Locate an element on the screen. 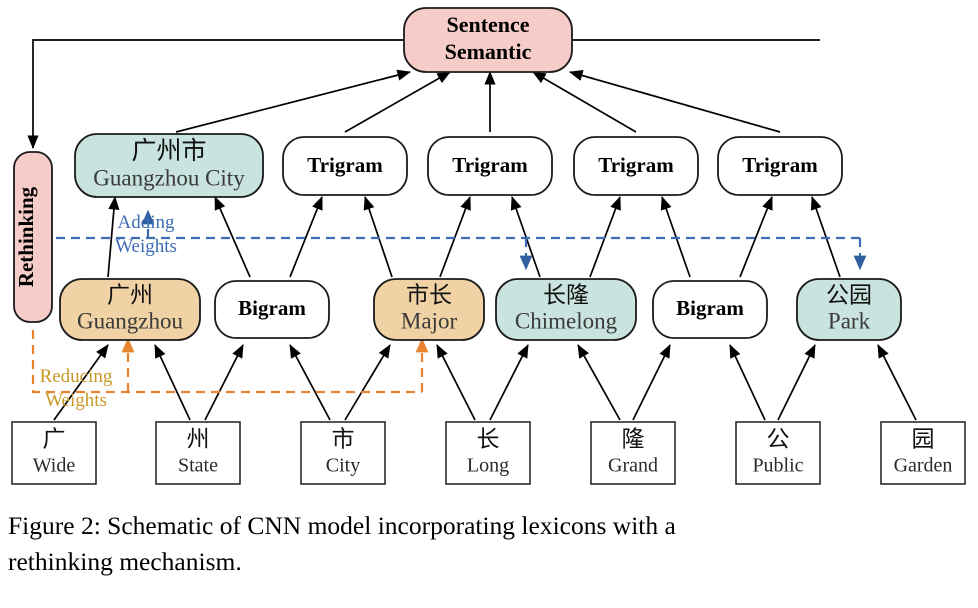 This screenshot has width=978, height=608. trigram-2-label: Trigram is located at coordinates (490, 165).